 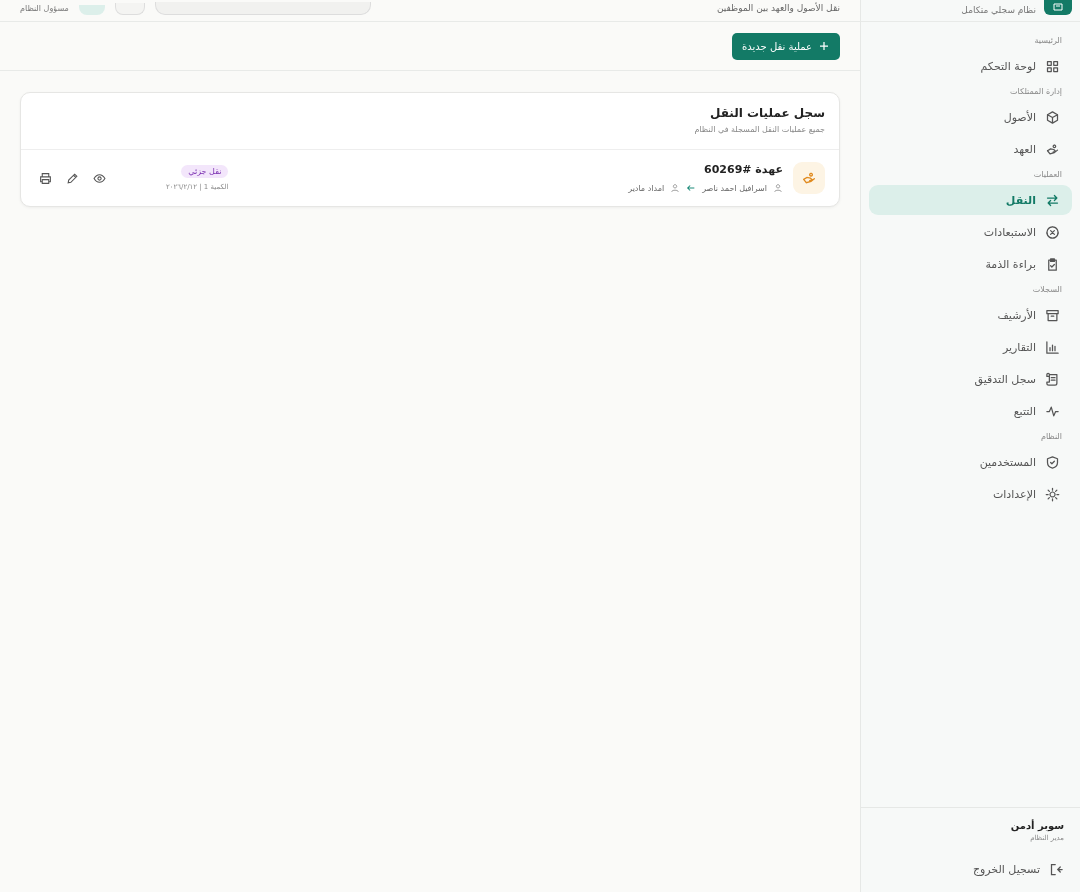 I want to click on nav-item: الأرشيف, so click(x=970, y=315).